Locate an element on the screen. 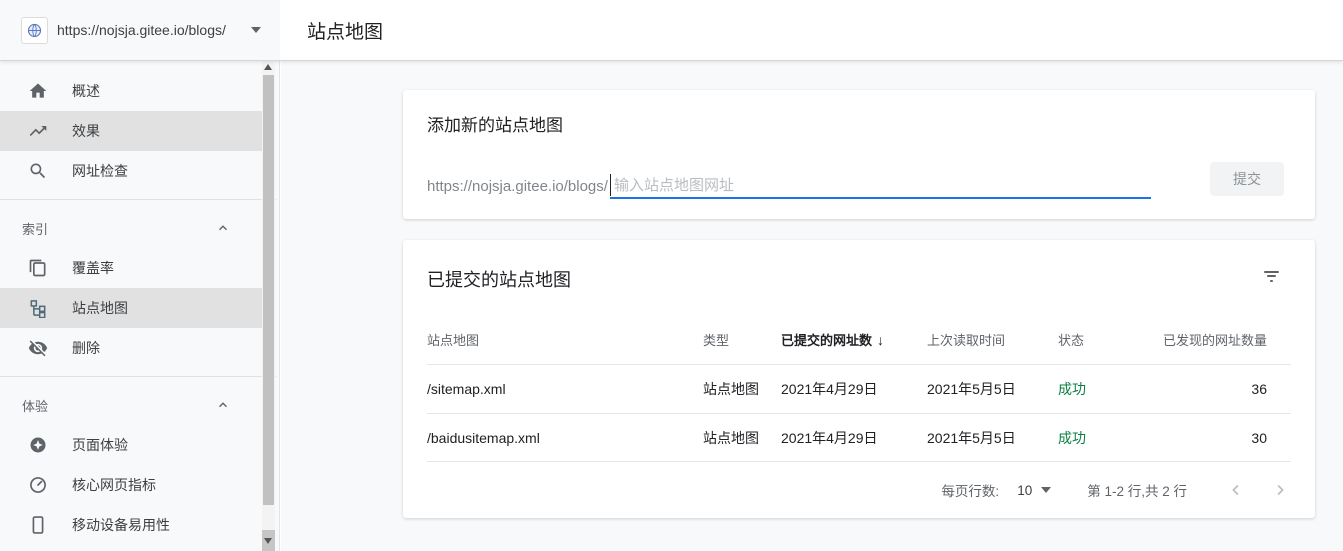 This screenshot has height=551, width=1343. page-title-area: 站点地图 is located at coordinates (811, 30).